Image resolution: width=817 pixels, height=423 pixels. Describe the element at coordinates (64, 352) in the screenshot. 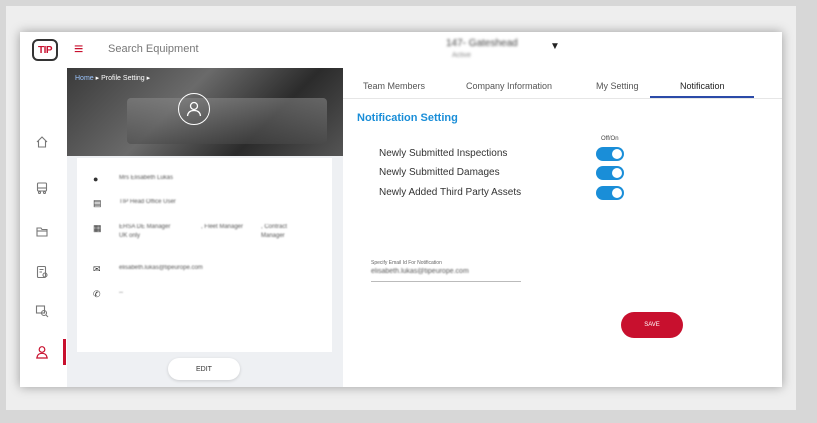

I see `active-indicator` at that location.